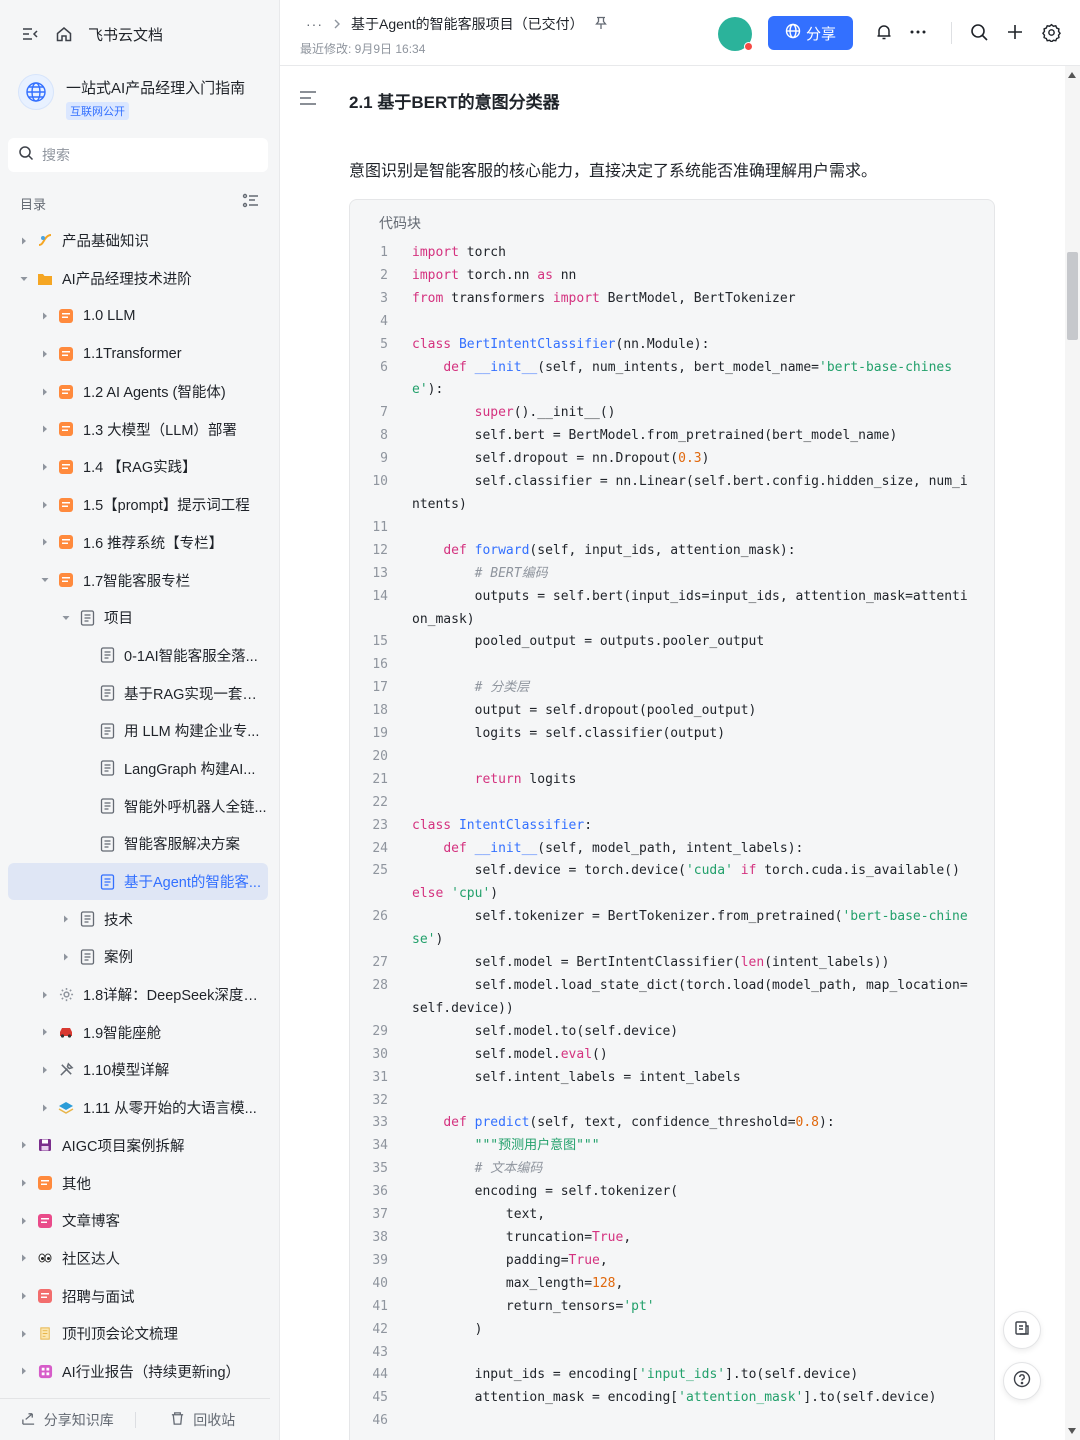  What do you see at coordinates (1015, 32) in the screenshot?
I see `plus-icon` at bounding box center [1015, 32].